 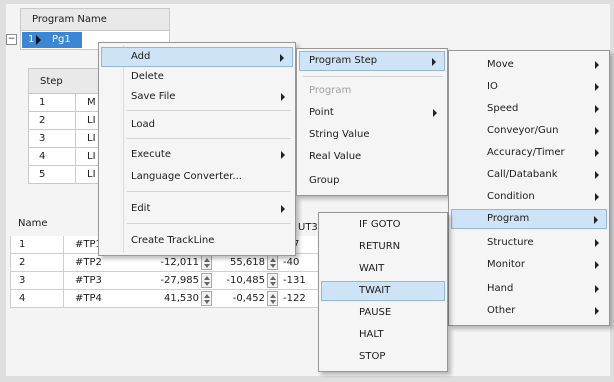 What do you see at coordinates (170, 280) in the screenshot?
I see `coord-value: -27,985` at bounding box center [170, 280].